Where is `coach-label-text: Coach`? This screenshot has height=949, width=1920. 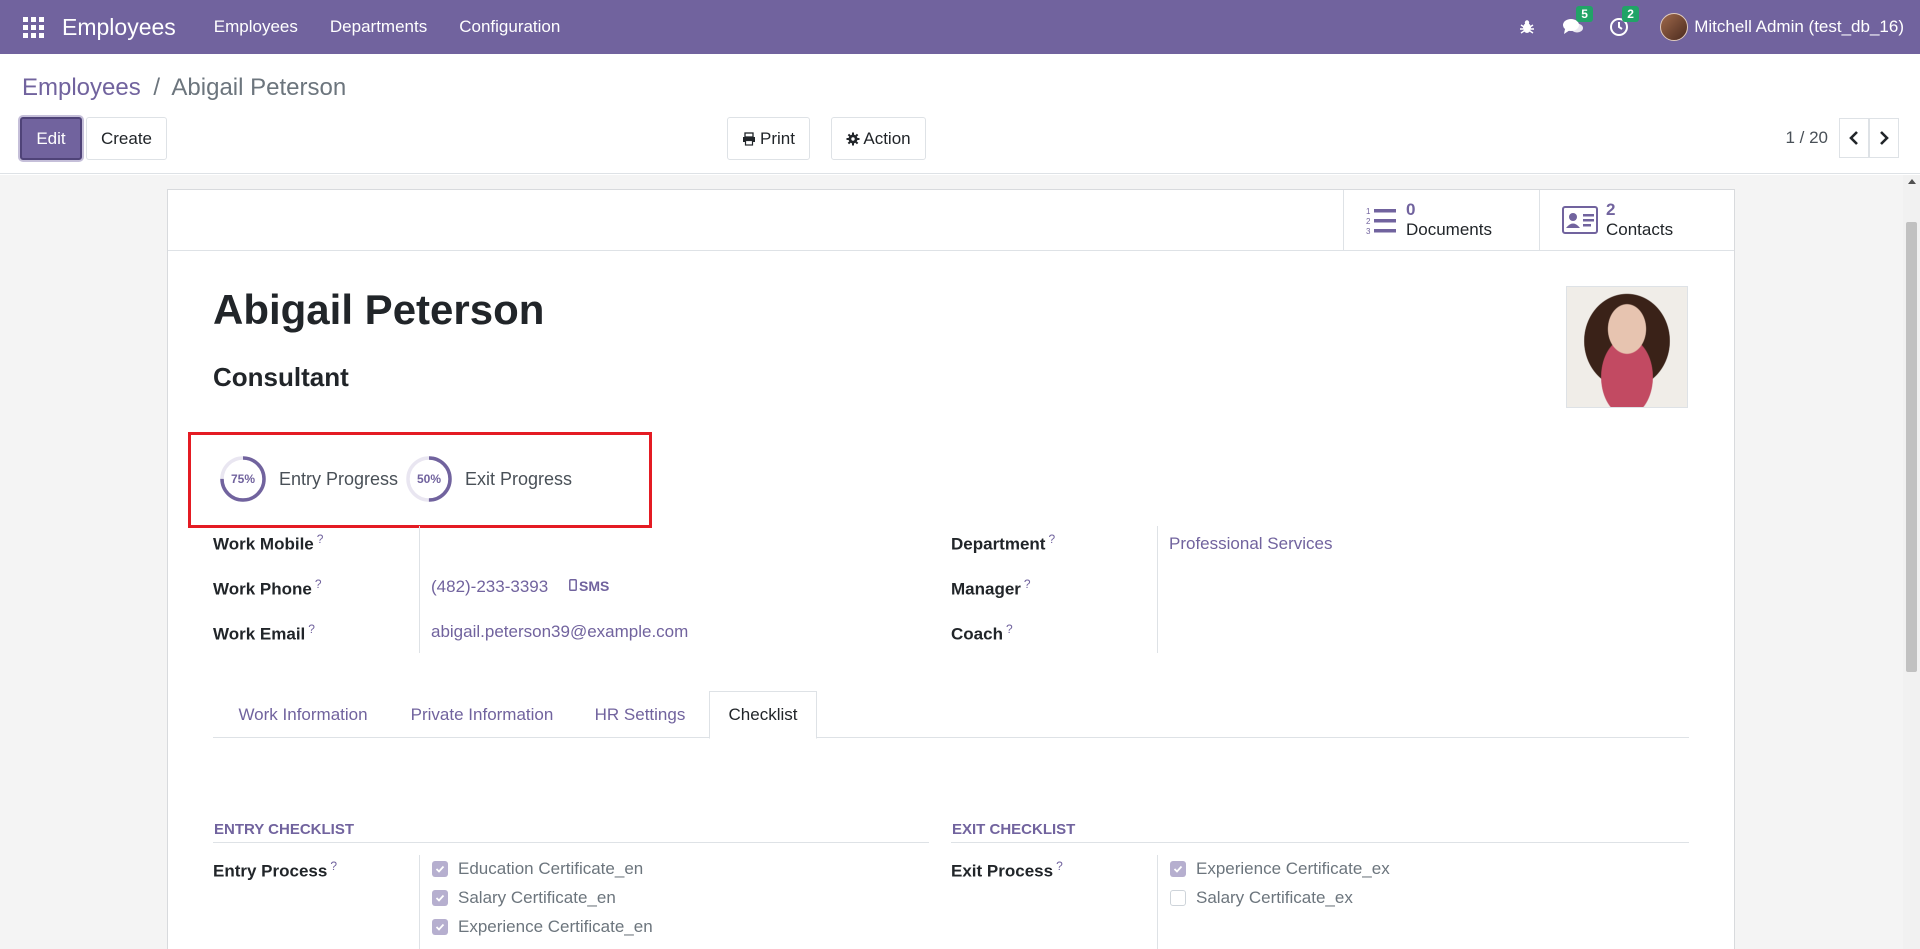 coach-label-text: Coach is located at coordinates (977, 634).